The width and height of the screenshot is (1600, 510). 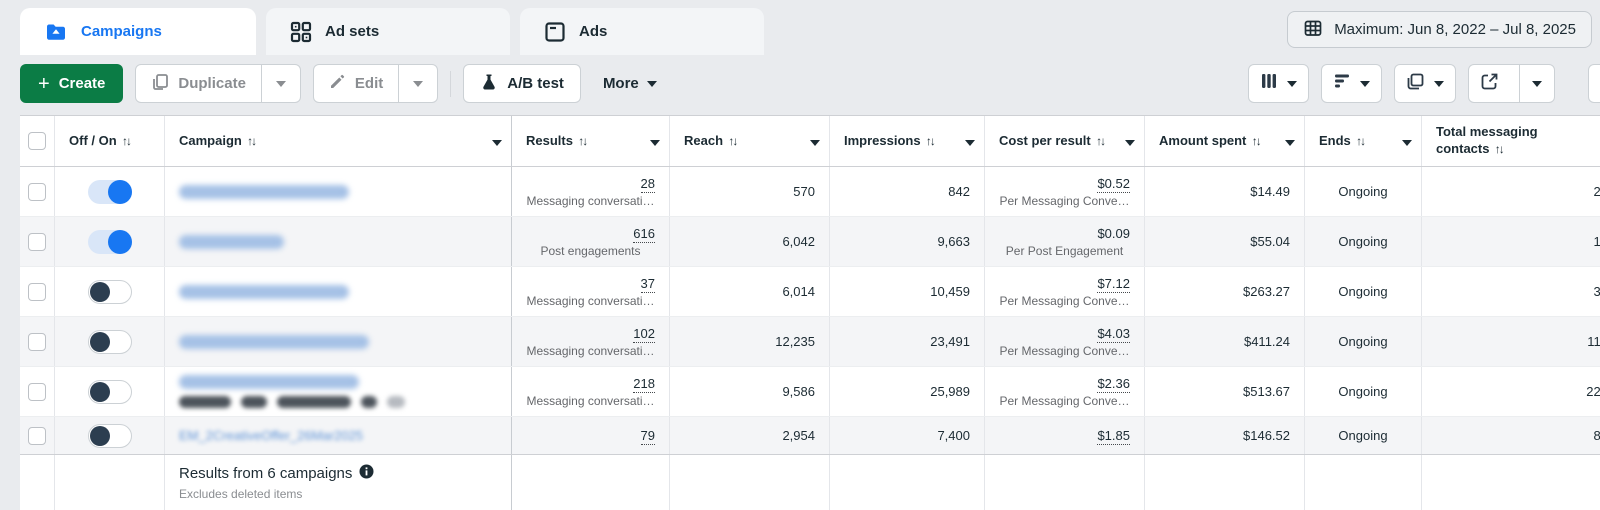 What do you see at coordinates (1225, 241) in the screenshot?
I see `amount-spent-cell: $55.04` at bounding box center [1225, 241].